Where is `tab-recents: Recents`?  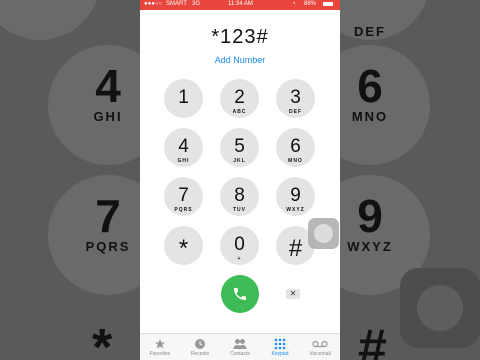 tab-recents: Recents is located at coordinates (200, 347).